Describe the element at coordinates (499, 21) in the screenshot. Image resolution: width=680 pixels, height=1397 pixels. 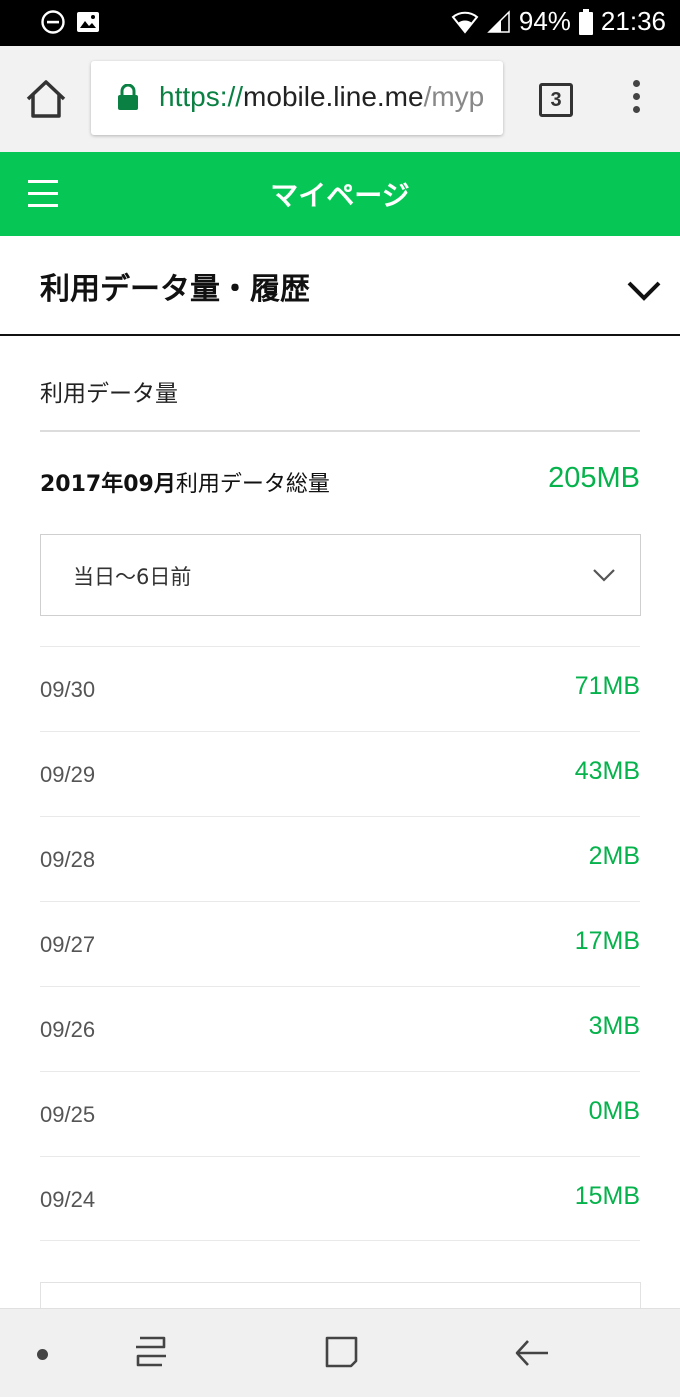
I see `signal-icon` at that location.